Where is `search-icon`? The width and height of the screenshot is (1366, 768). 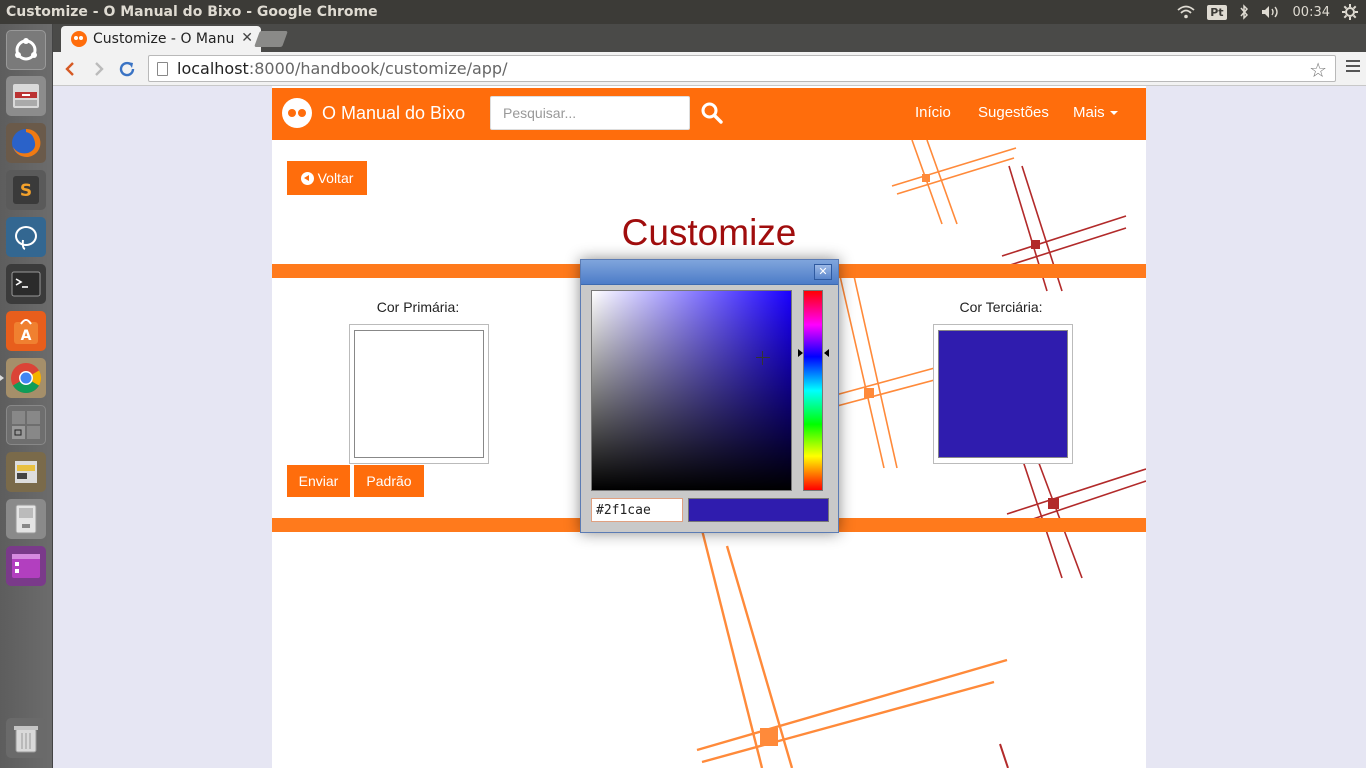 search-icon is located at coordinates (712, 113).